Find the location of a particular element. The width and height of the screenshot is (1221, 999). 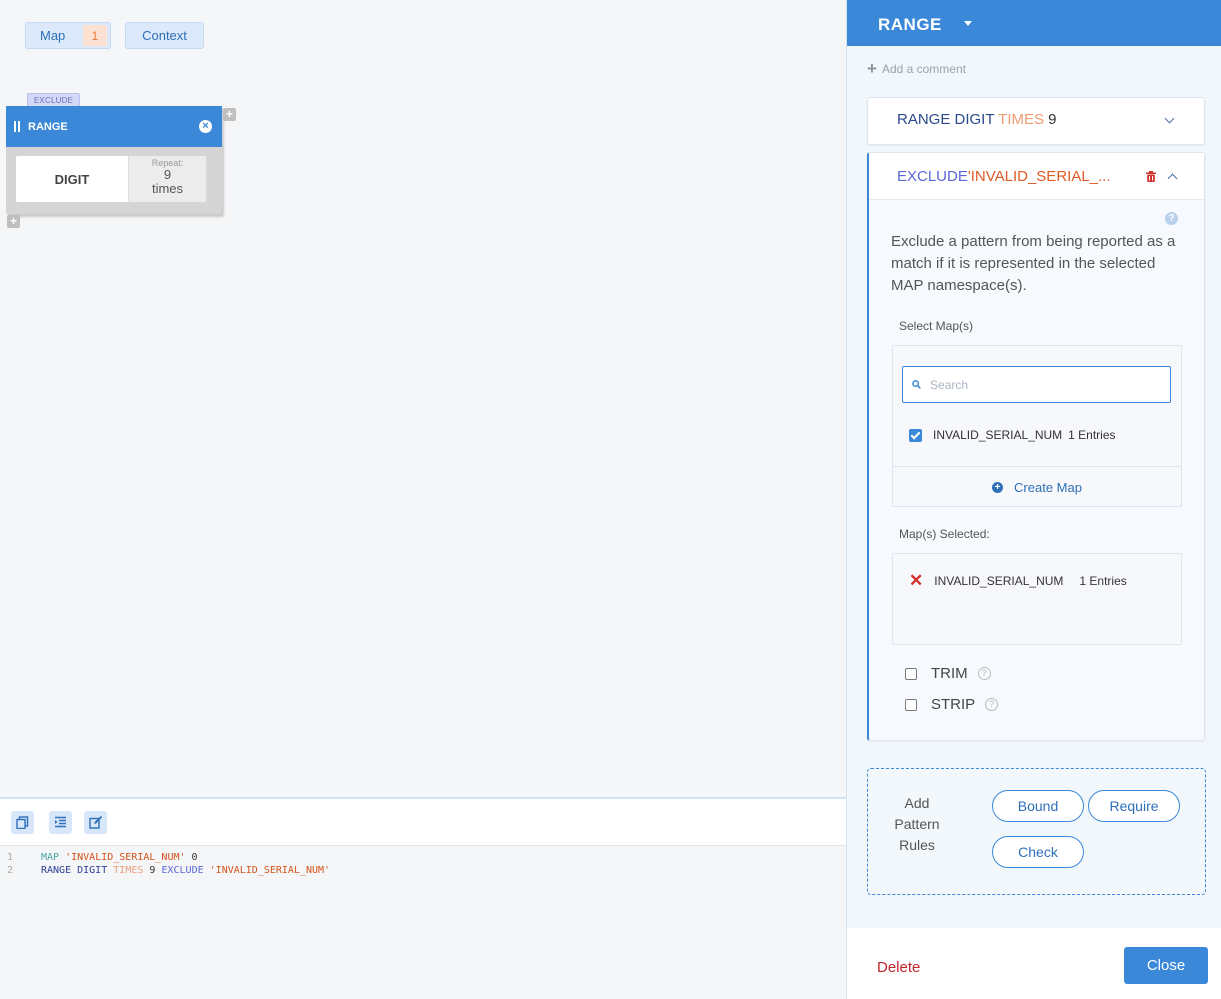

repeat-box: Repeat: 9 times is located at coordinates (167, 179).